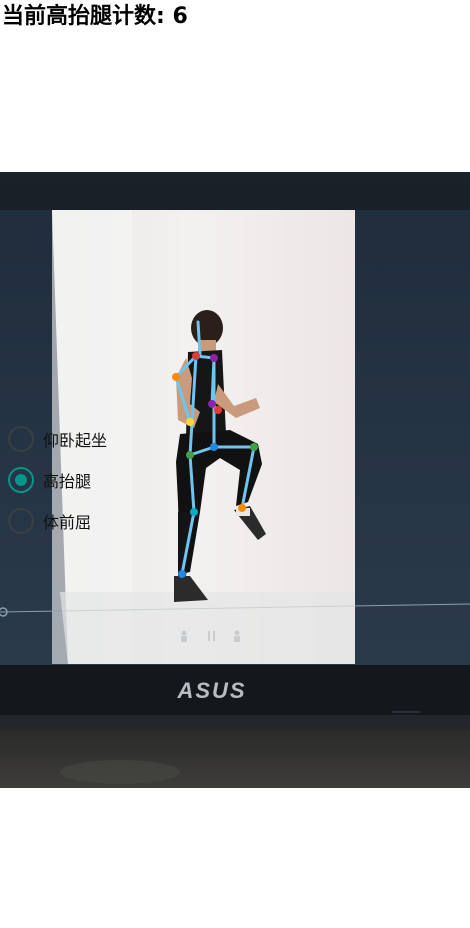  I want to click on radio-option-high-knees: 高抬腿, so click(73, 480).